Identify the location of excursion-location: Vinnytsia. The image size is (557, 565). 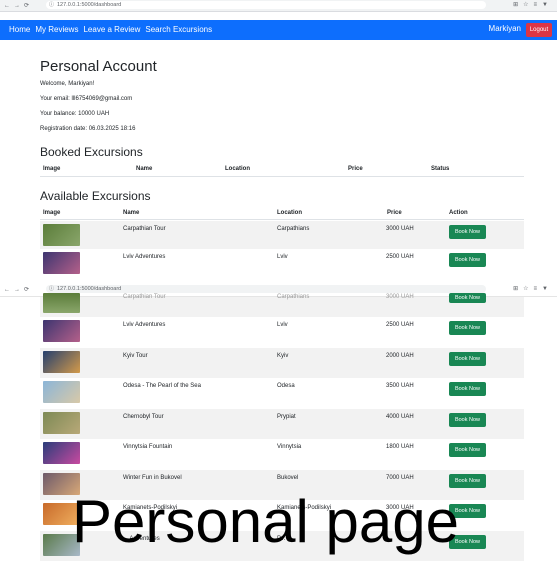
(289, 447).